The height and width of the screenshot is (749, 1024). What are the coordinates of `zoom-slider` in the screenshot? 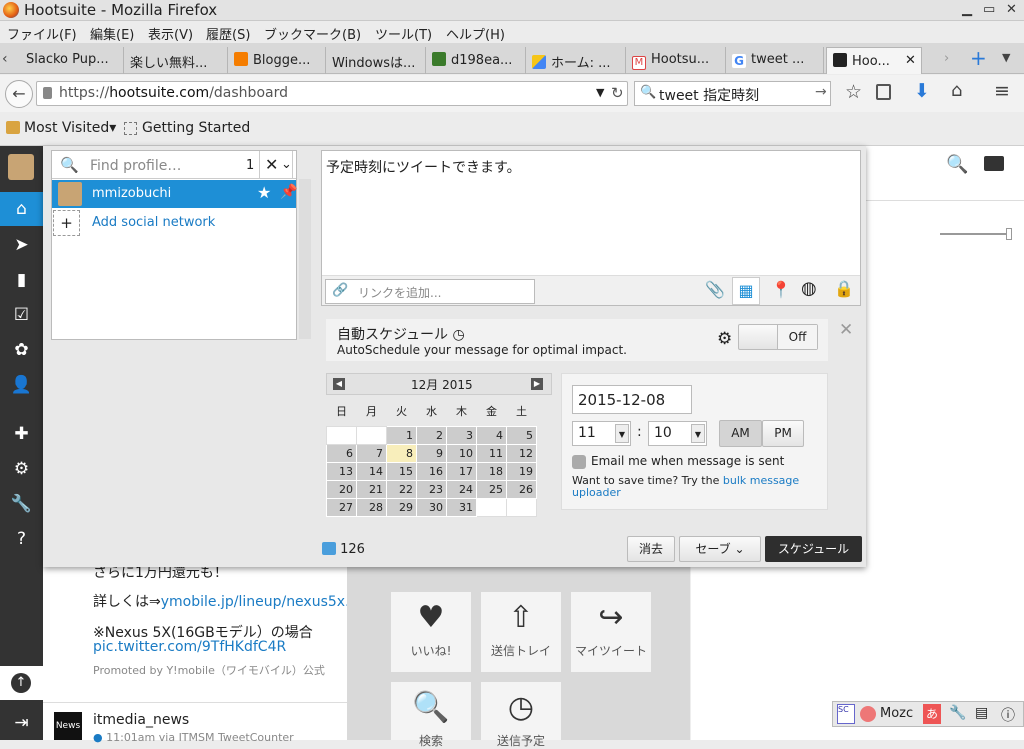 It's located at (975, 234).